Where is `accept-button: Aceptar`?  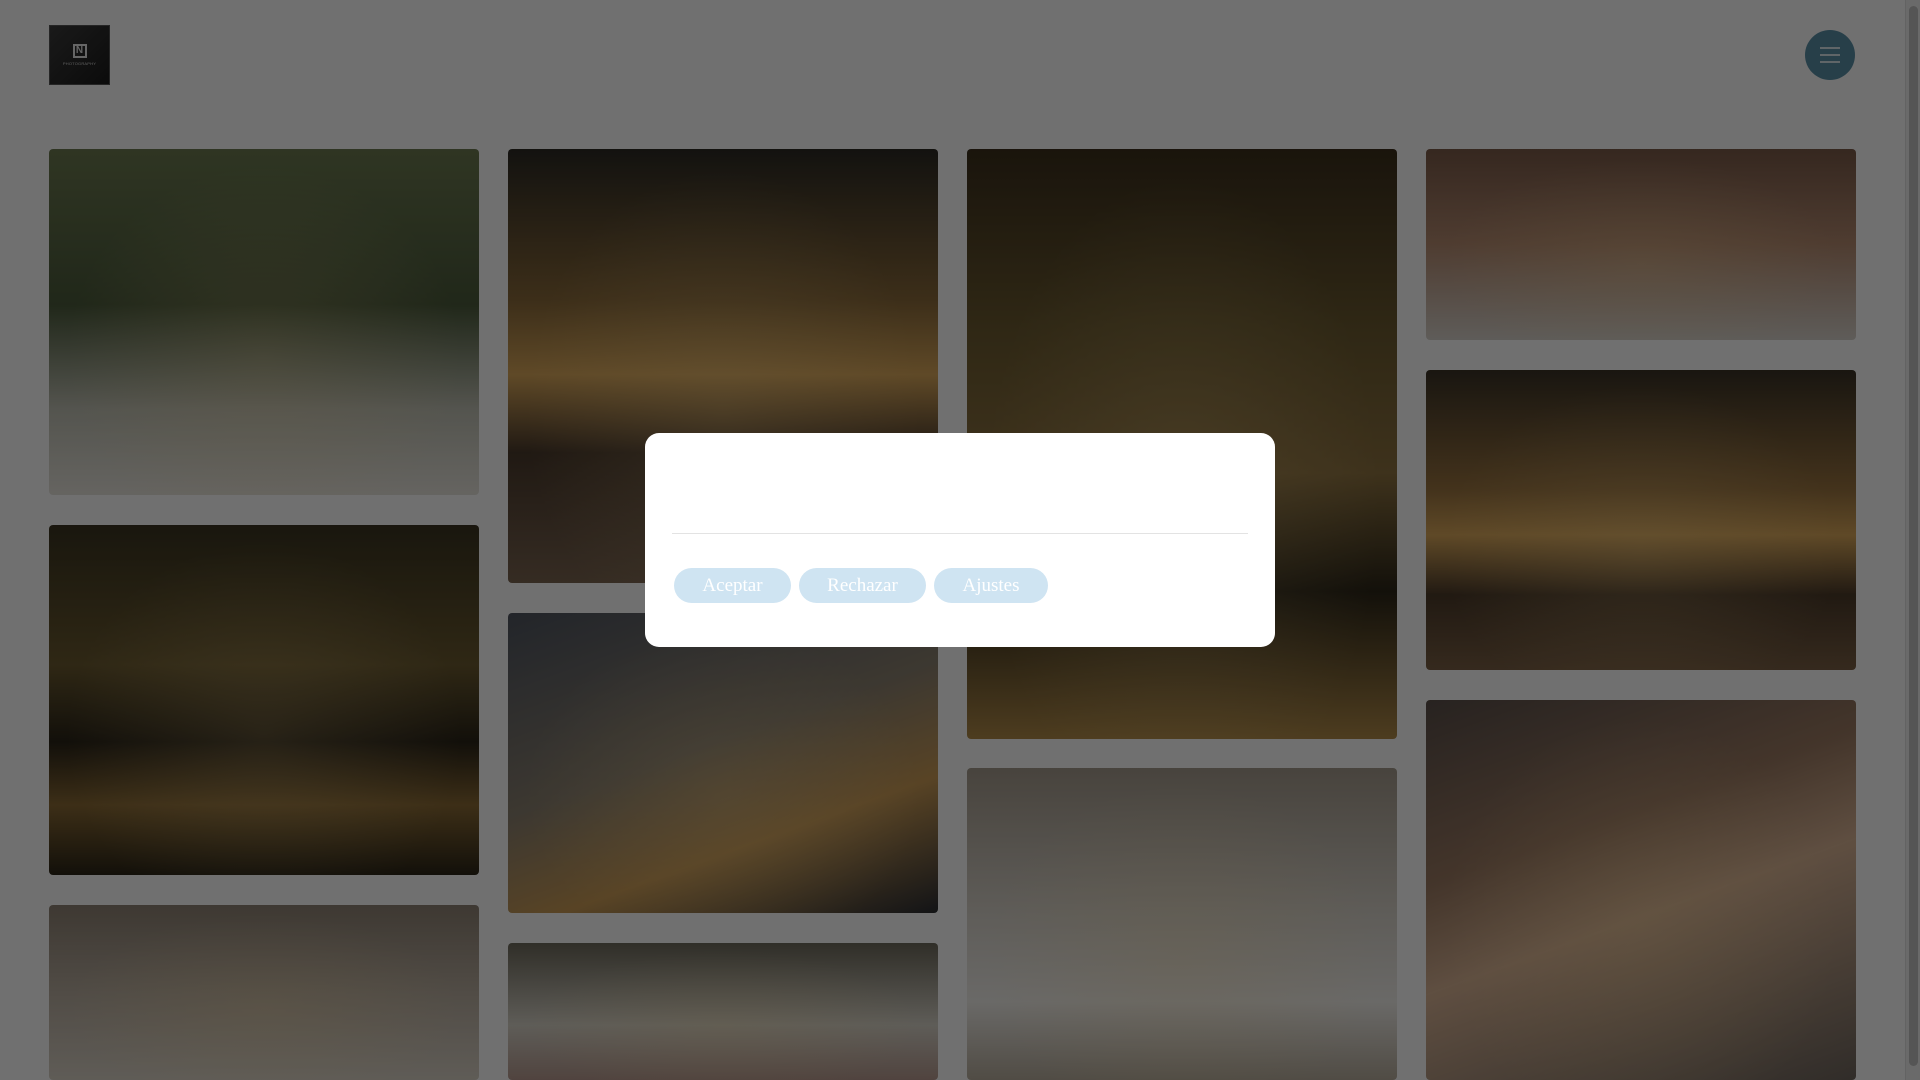 accept-button: Aceptar is located at coordinates (732, 585).